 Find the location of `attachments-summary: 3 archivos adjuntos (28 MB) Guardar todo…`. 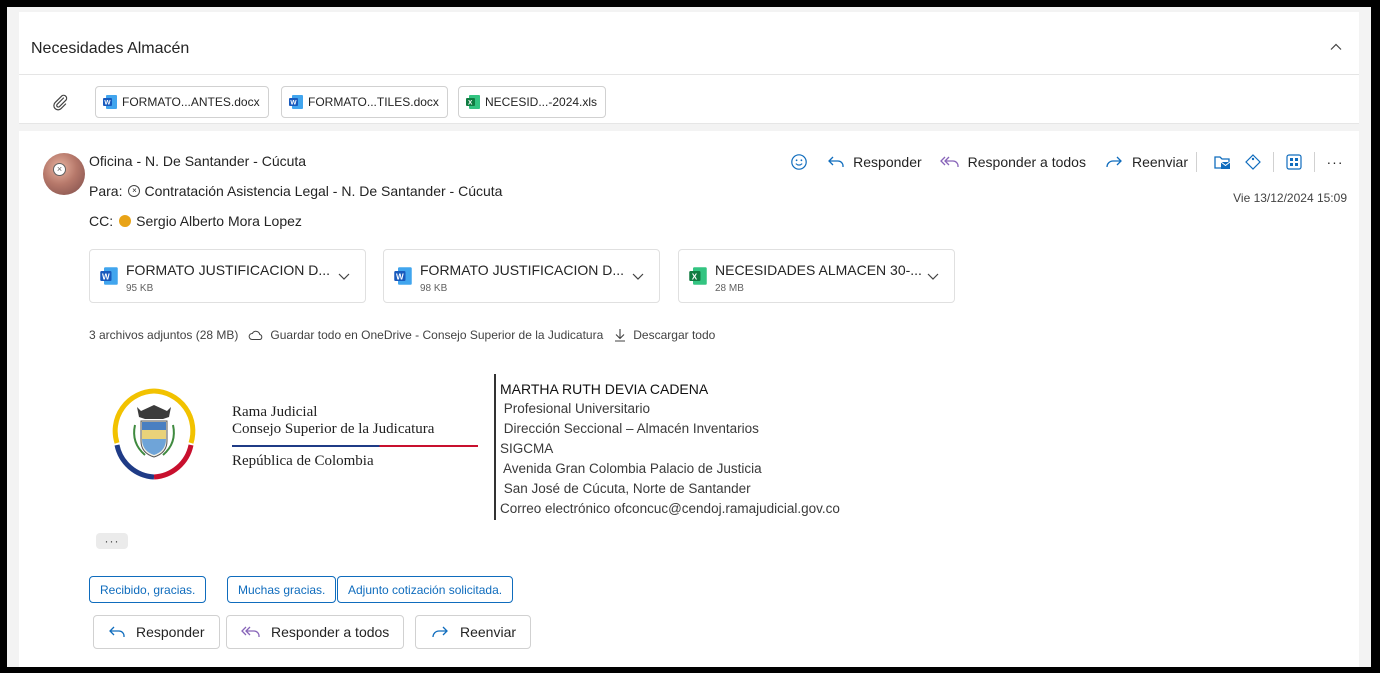

attachments-summary: 3 archivos adjuntos (28 MB) Guardar todo… is located at coordinates (402, 335).